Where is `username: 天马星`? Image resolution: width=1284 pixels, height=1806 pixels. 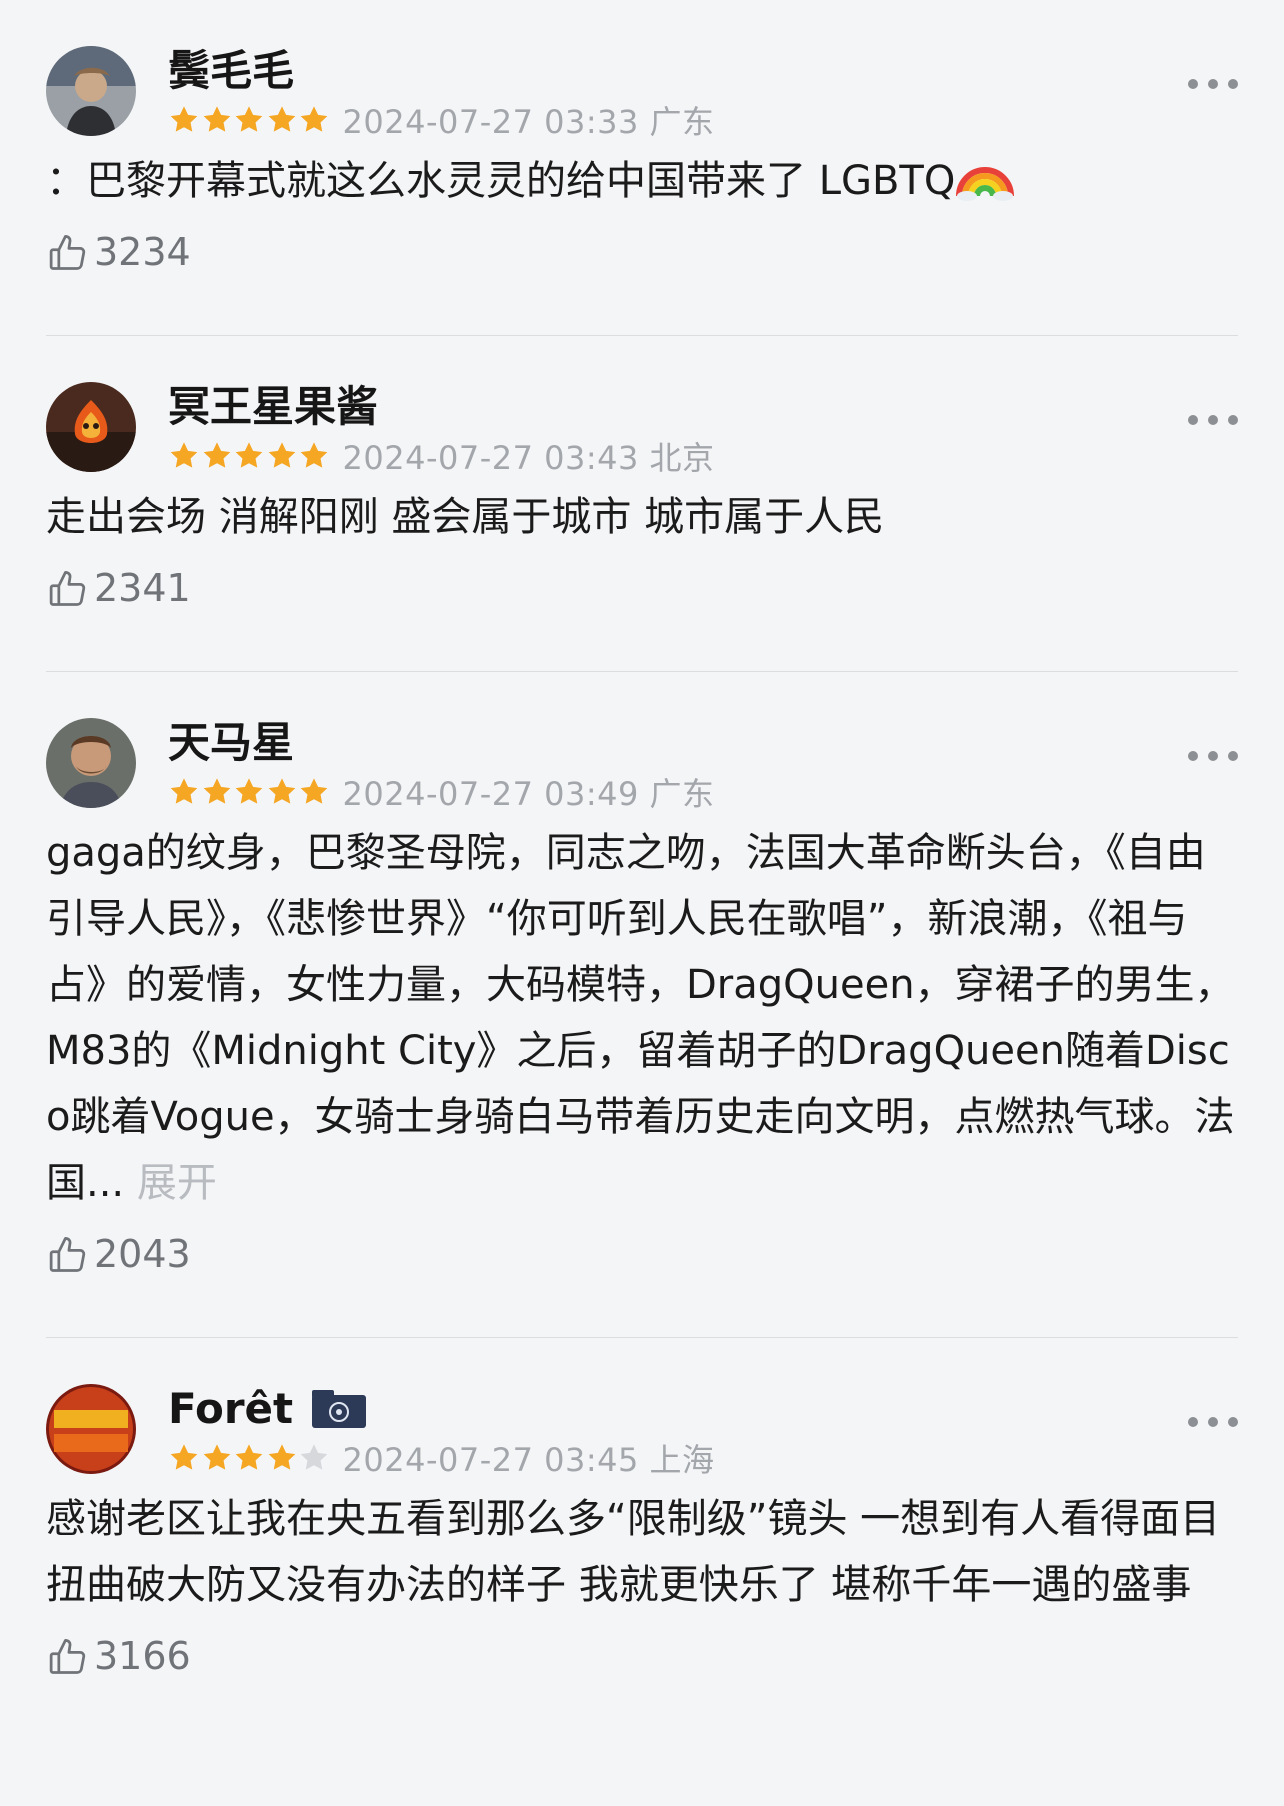
username: 天马星 is located at coordinates (703, 743).